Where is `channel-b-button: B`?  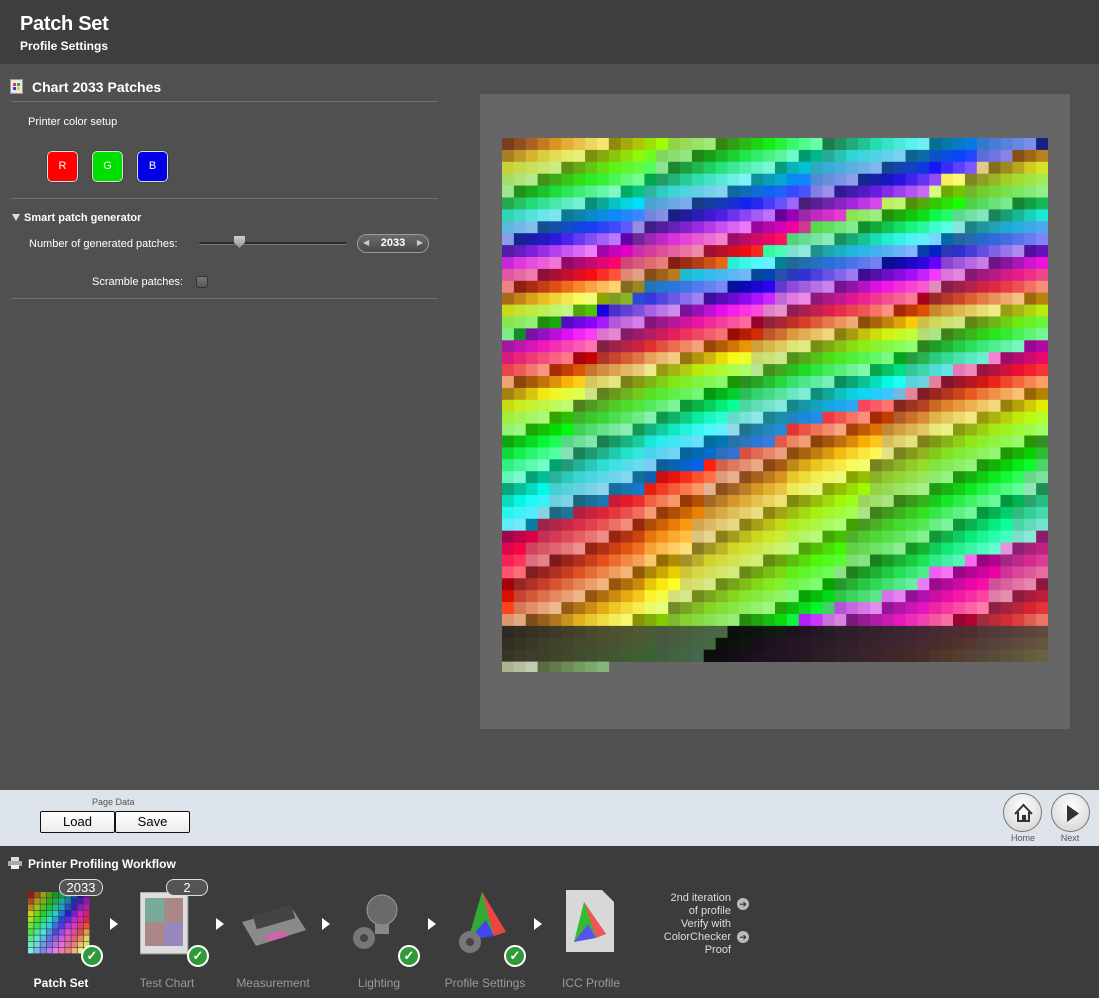 channel-b-button: B is located at coordinates (152, 166).